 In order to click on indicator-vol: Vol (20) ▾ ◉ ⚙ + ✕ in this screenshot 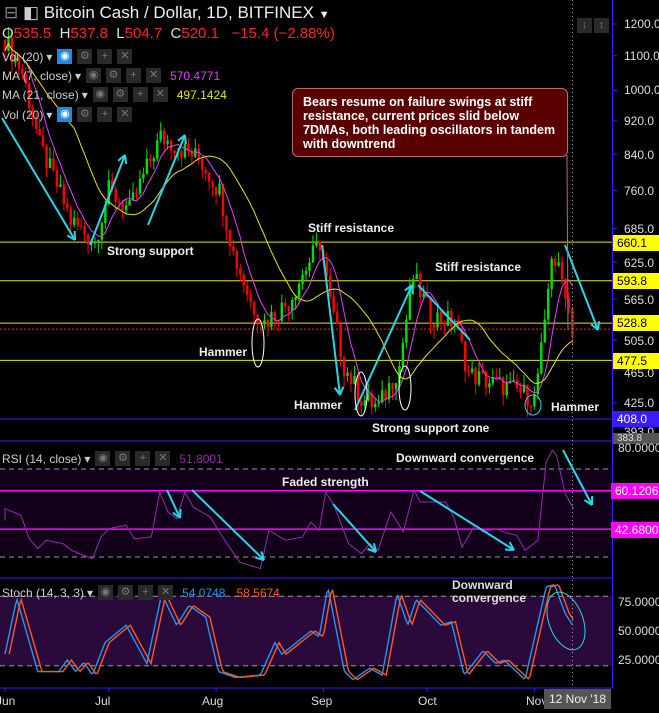, I will do `click(67, 56)`.